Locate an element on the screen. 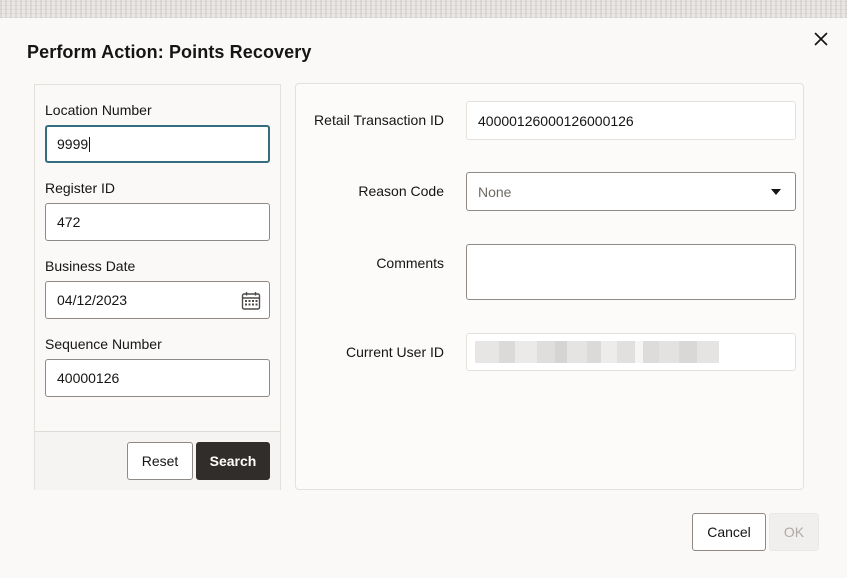 This screenshot has width=847, height=578. reason-code-value: None is located at coordinates (495, 191).